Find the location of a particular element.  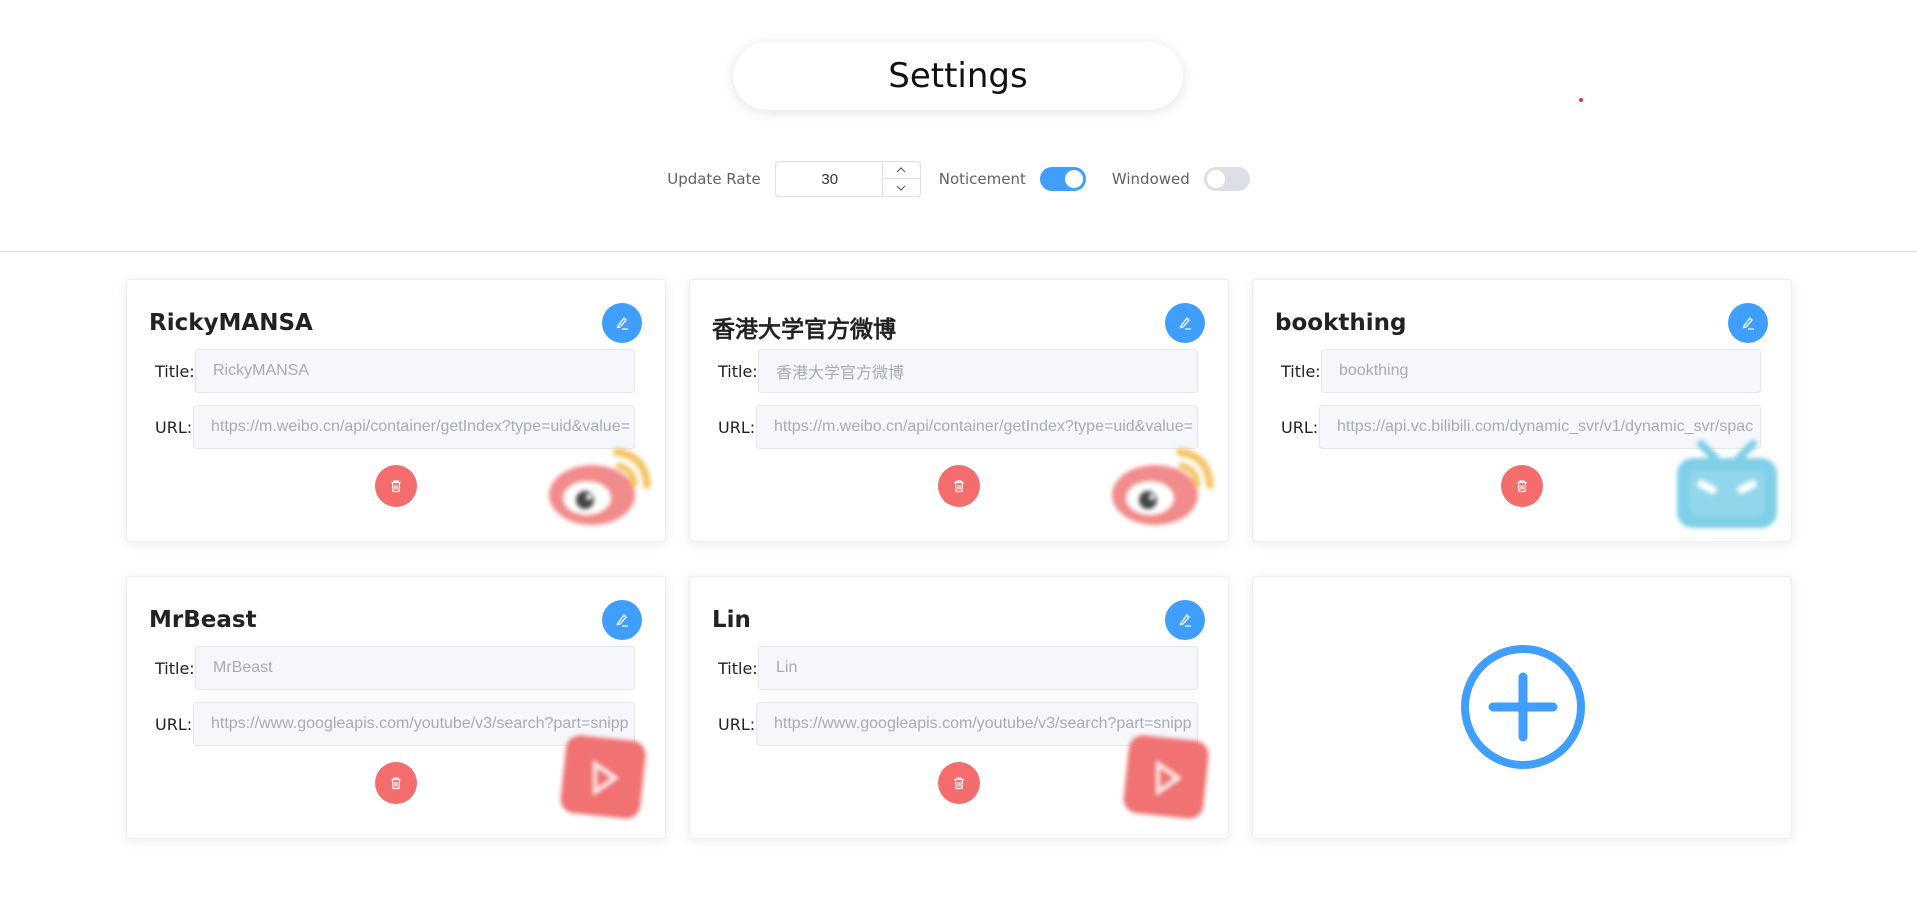

noticement-label: Noticement is located at coordinates (982, 179).